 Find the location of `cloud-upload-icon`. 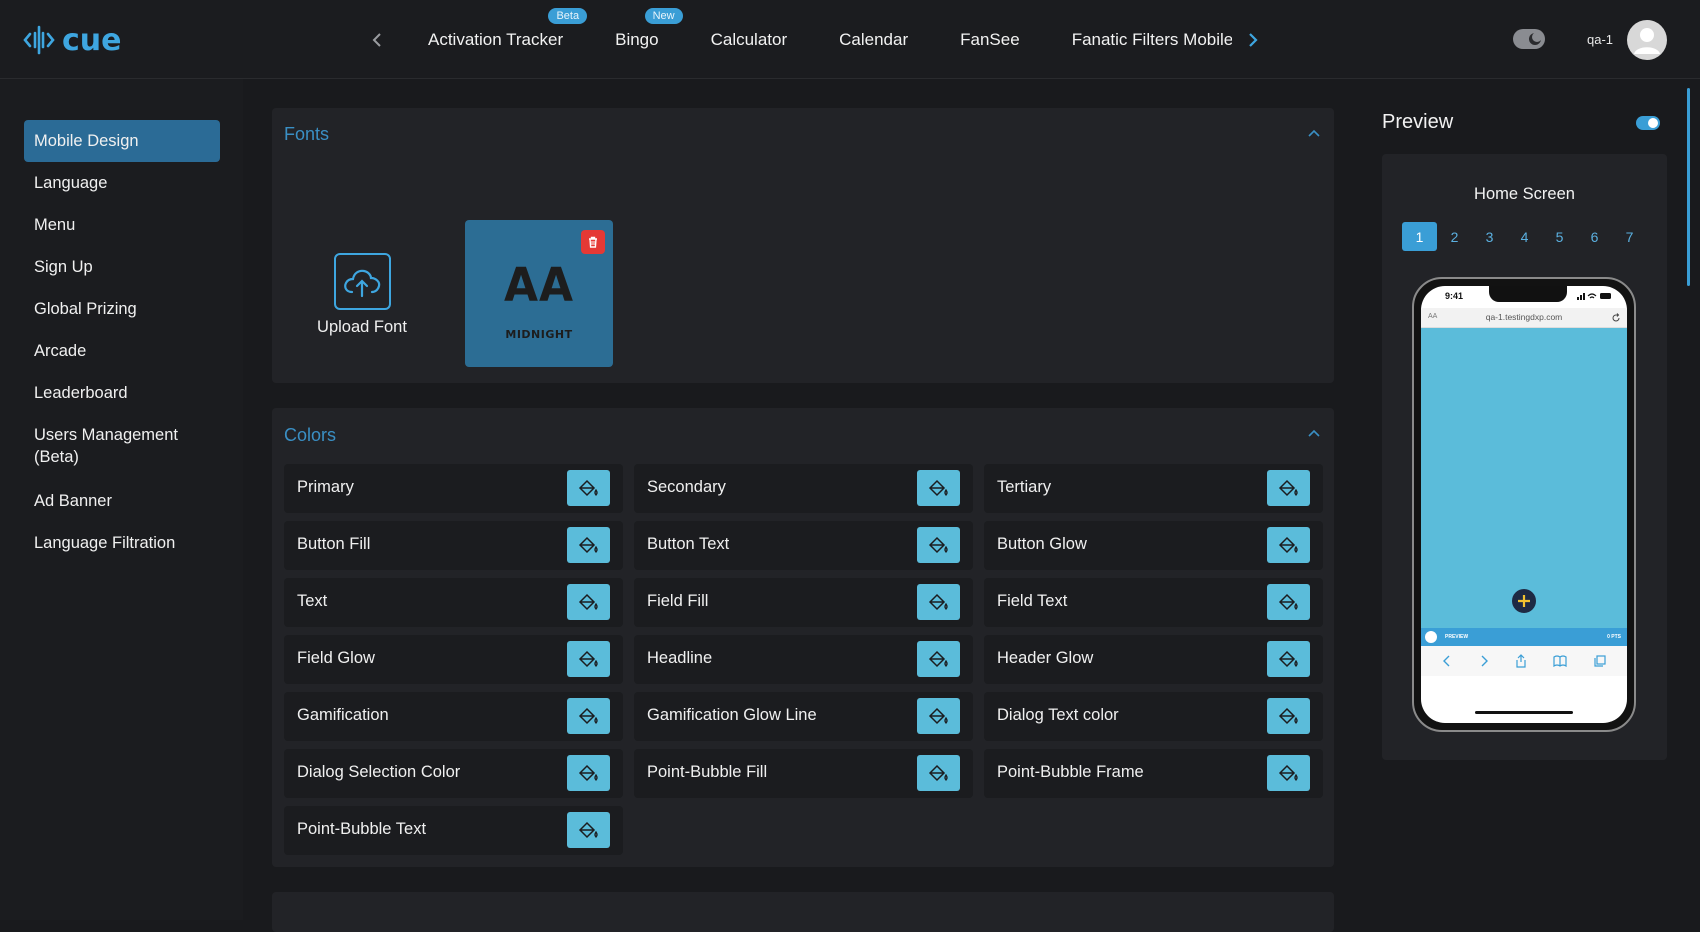

cloud-upload-icon is located at coordinates (362, 283).